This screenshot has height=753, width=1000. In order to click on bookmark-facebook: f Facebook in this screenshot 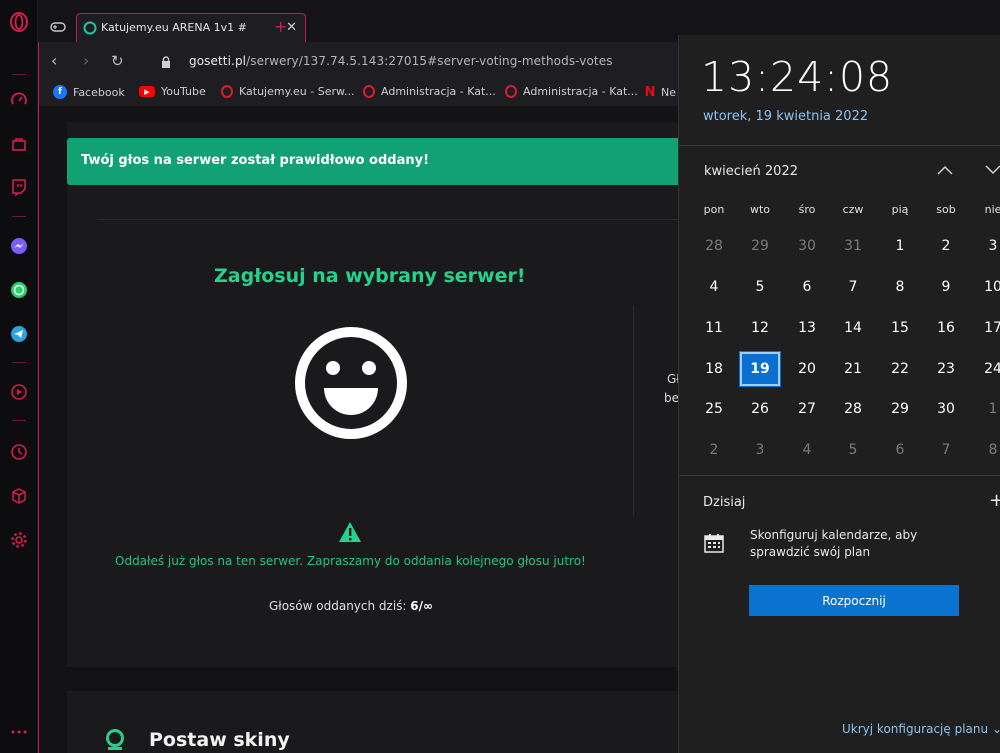, I will do `click(89, 92)`.